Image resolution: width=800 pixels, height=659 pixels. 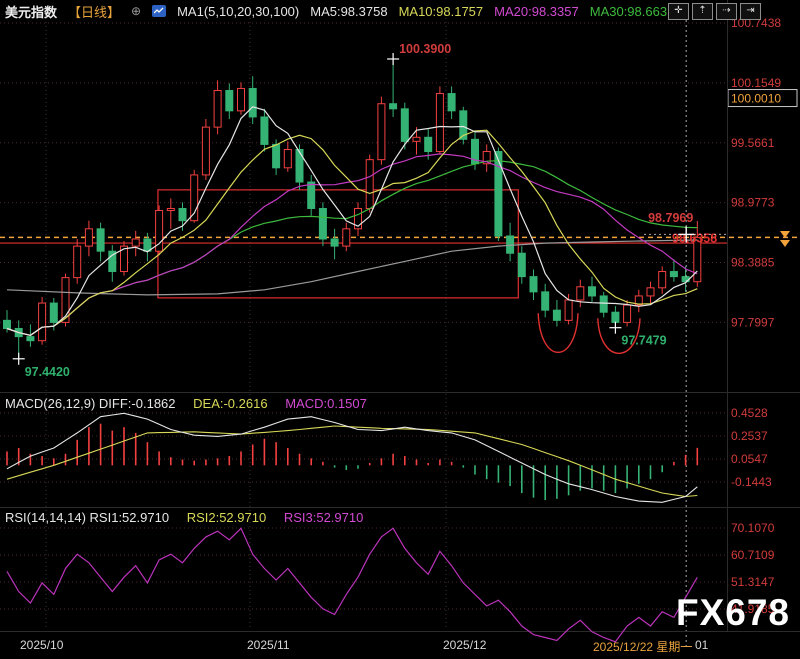 What do you see at coordinates (628, 11) in the screenshot?
I see `ma30-value: MA30:98.663` at bounding box center [628, 11].